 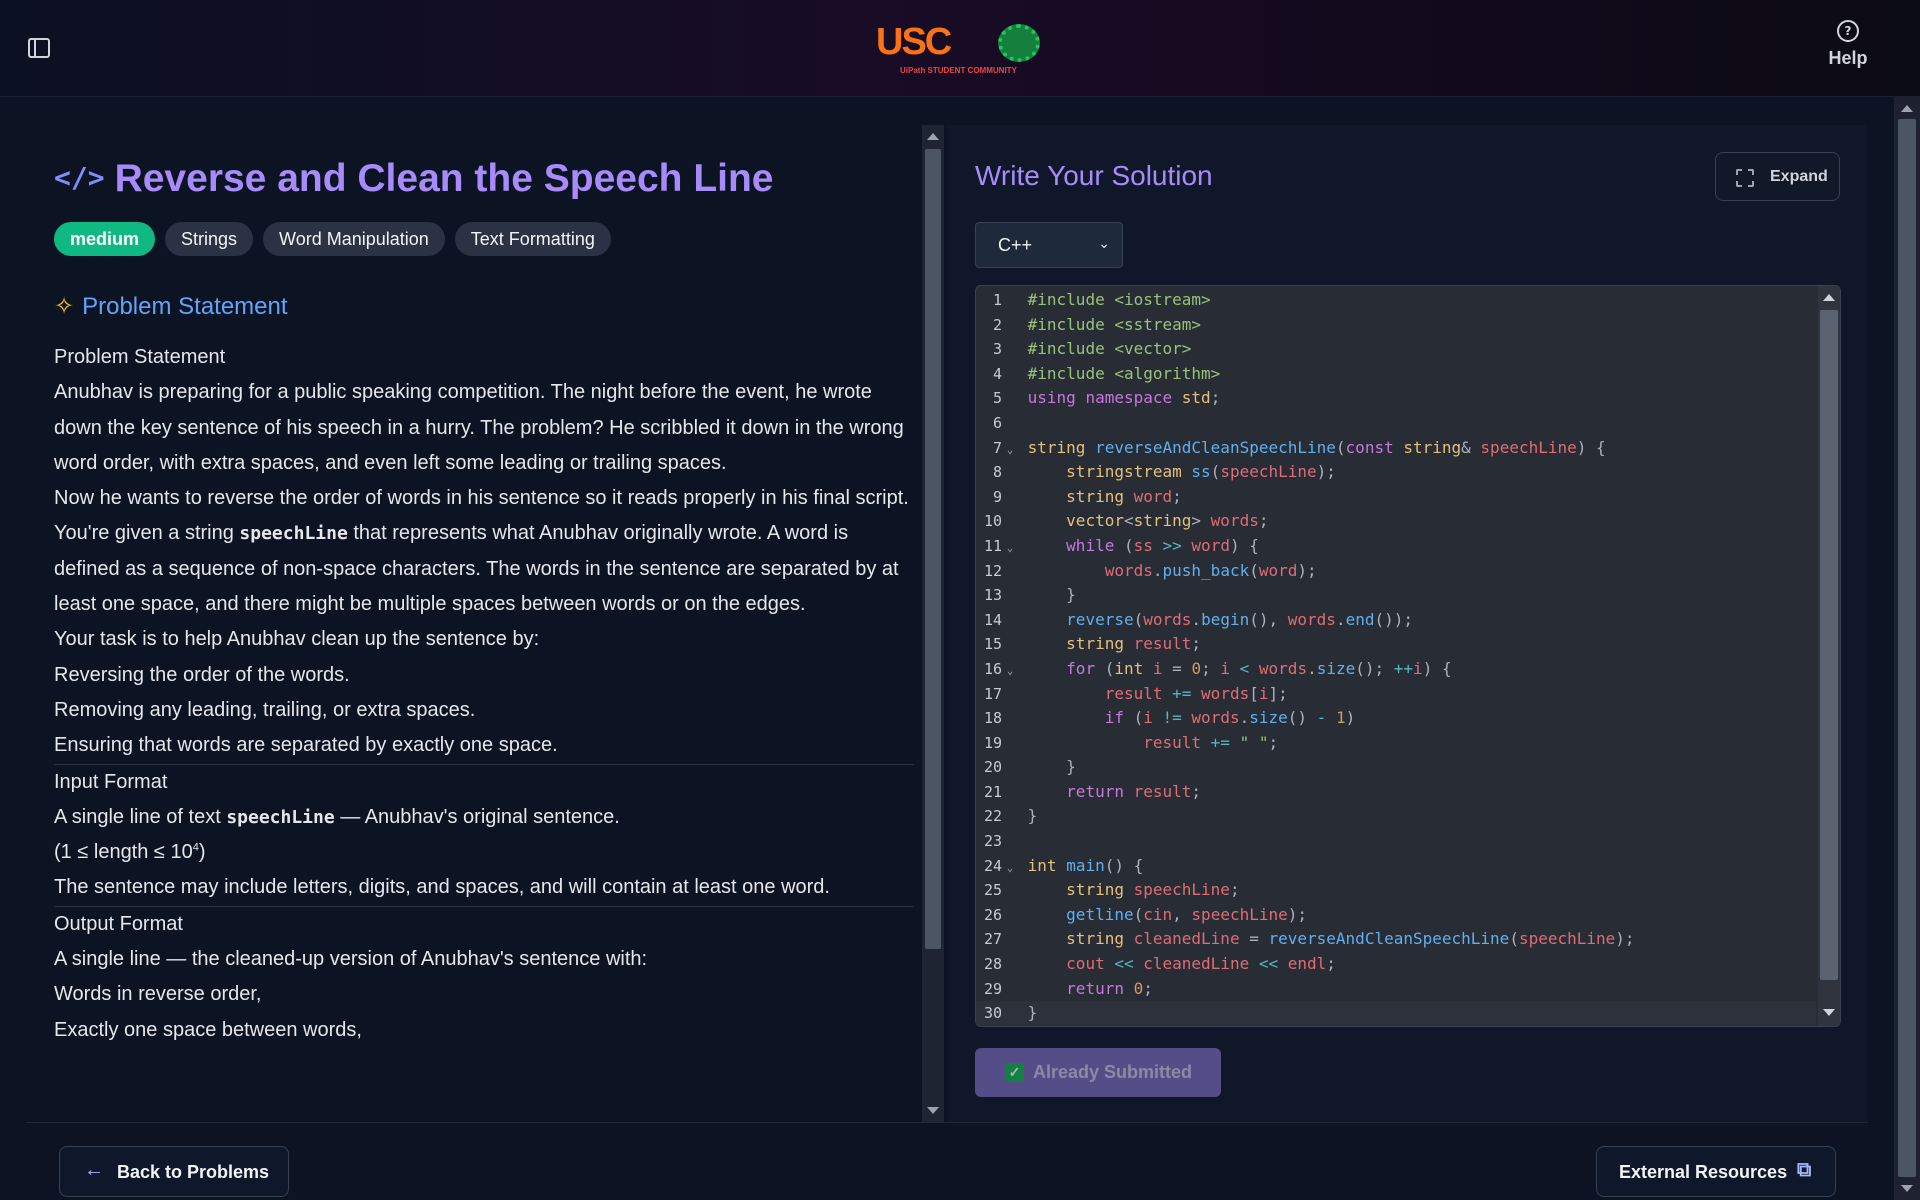 I want to click on logo-text: USC, so click(x=914, y=42).